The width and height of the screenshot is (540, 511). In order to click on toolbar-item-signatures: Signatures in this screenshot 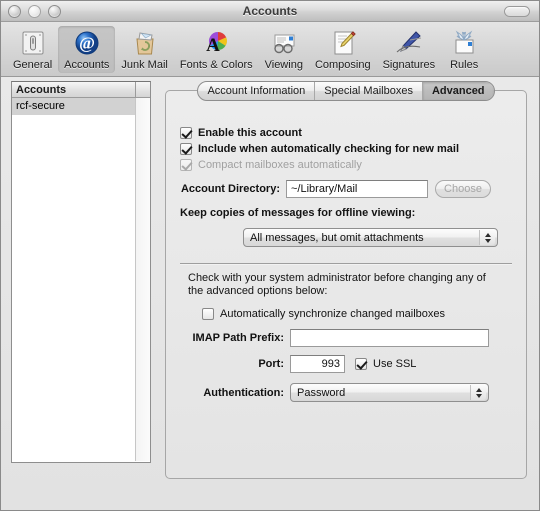, I will do `click(409, 49)`.